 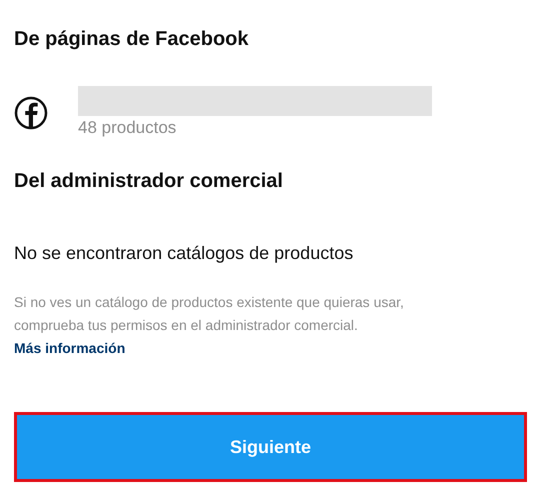 What do you see at coordinates (149, 181) in the screenshot?
I see `section-title: Del administrador comercial` at bounding box center [149, 181].